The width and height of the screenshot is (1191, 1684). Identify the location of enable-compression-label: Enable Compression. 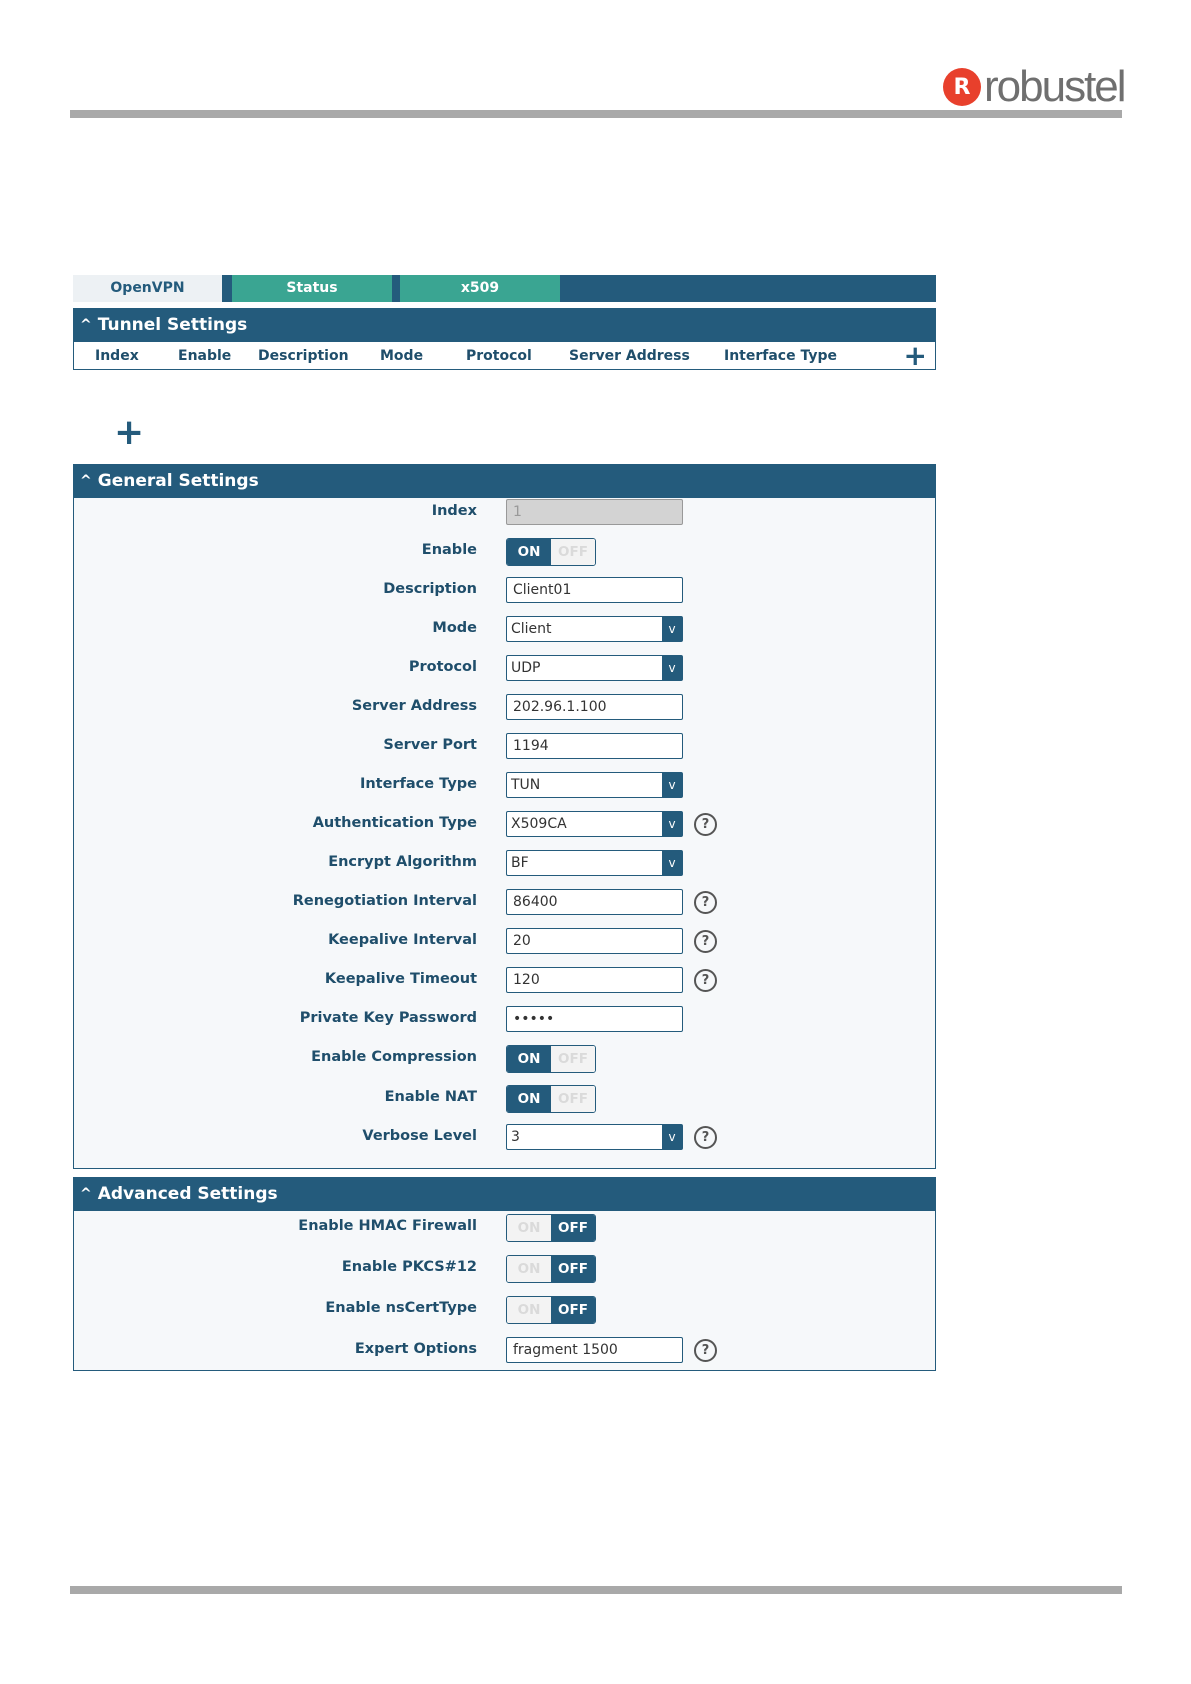
(394, 1057).